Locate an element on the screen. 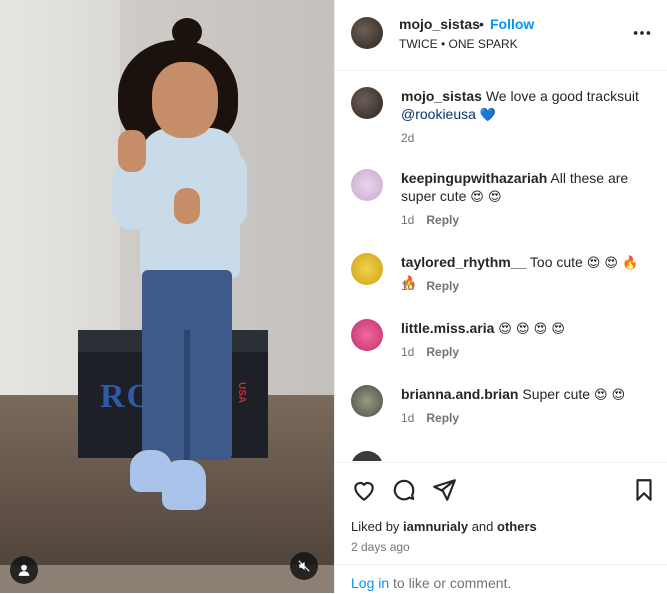 This screenshot has width=667, height=594. box-logo-sub: USA is located at coordinates (241, 393).